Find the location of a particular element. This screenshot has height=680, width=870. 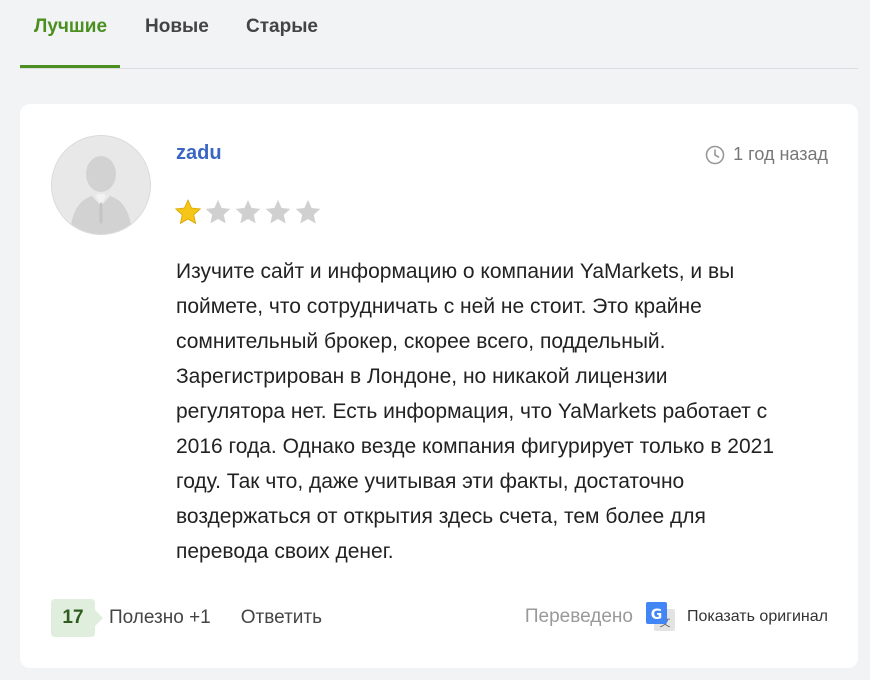

reply-button: Ответить is located at coordinates (281, 618).